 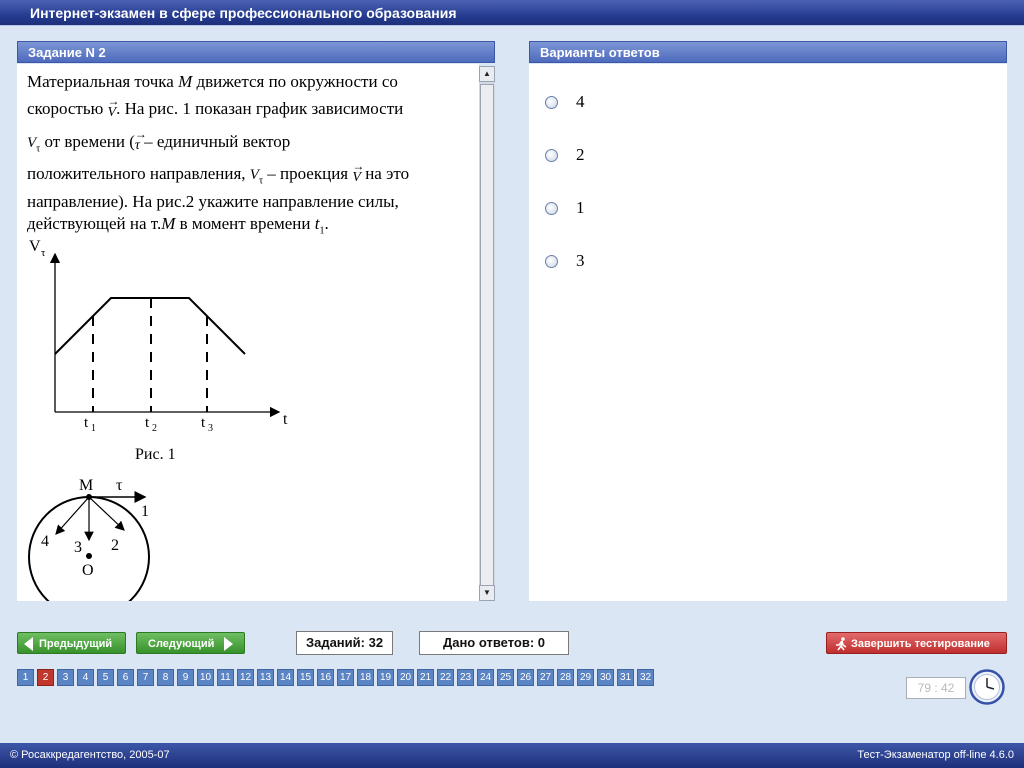 What do you see at coordinates (565, 261) in the screenshot?
I see `answer-option-4: 3` at bounding box center [565, 261].